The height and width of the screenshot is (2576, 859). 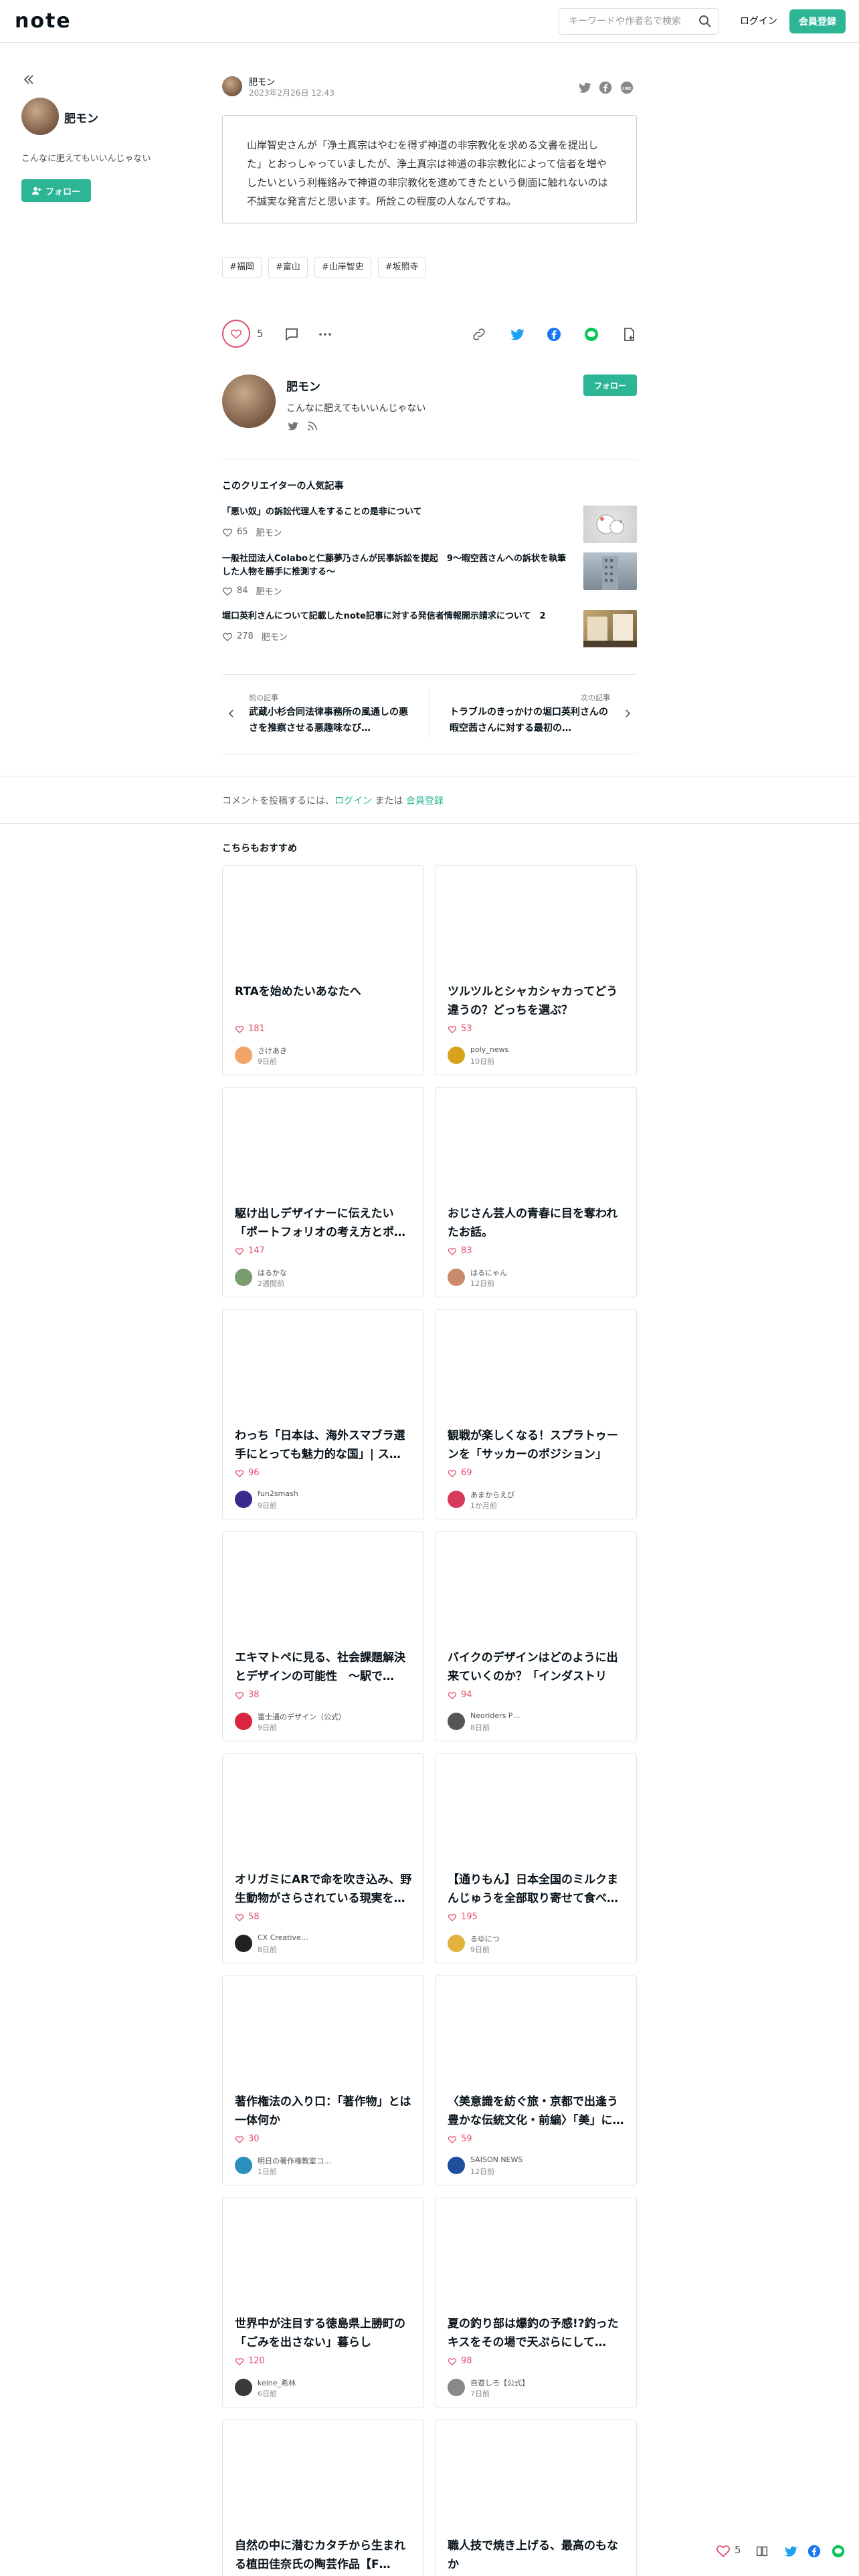 I want to click on rss-icon, so click(x=312, y=426).